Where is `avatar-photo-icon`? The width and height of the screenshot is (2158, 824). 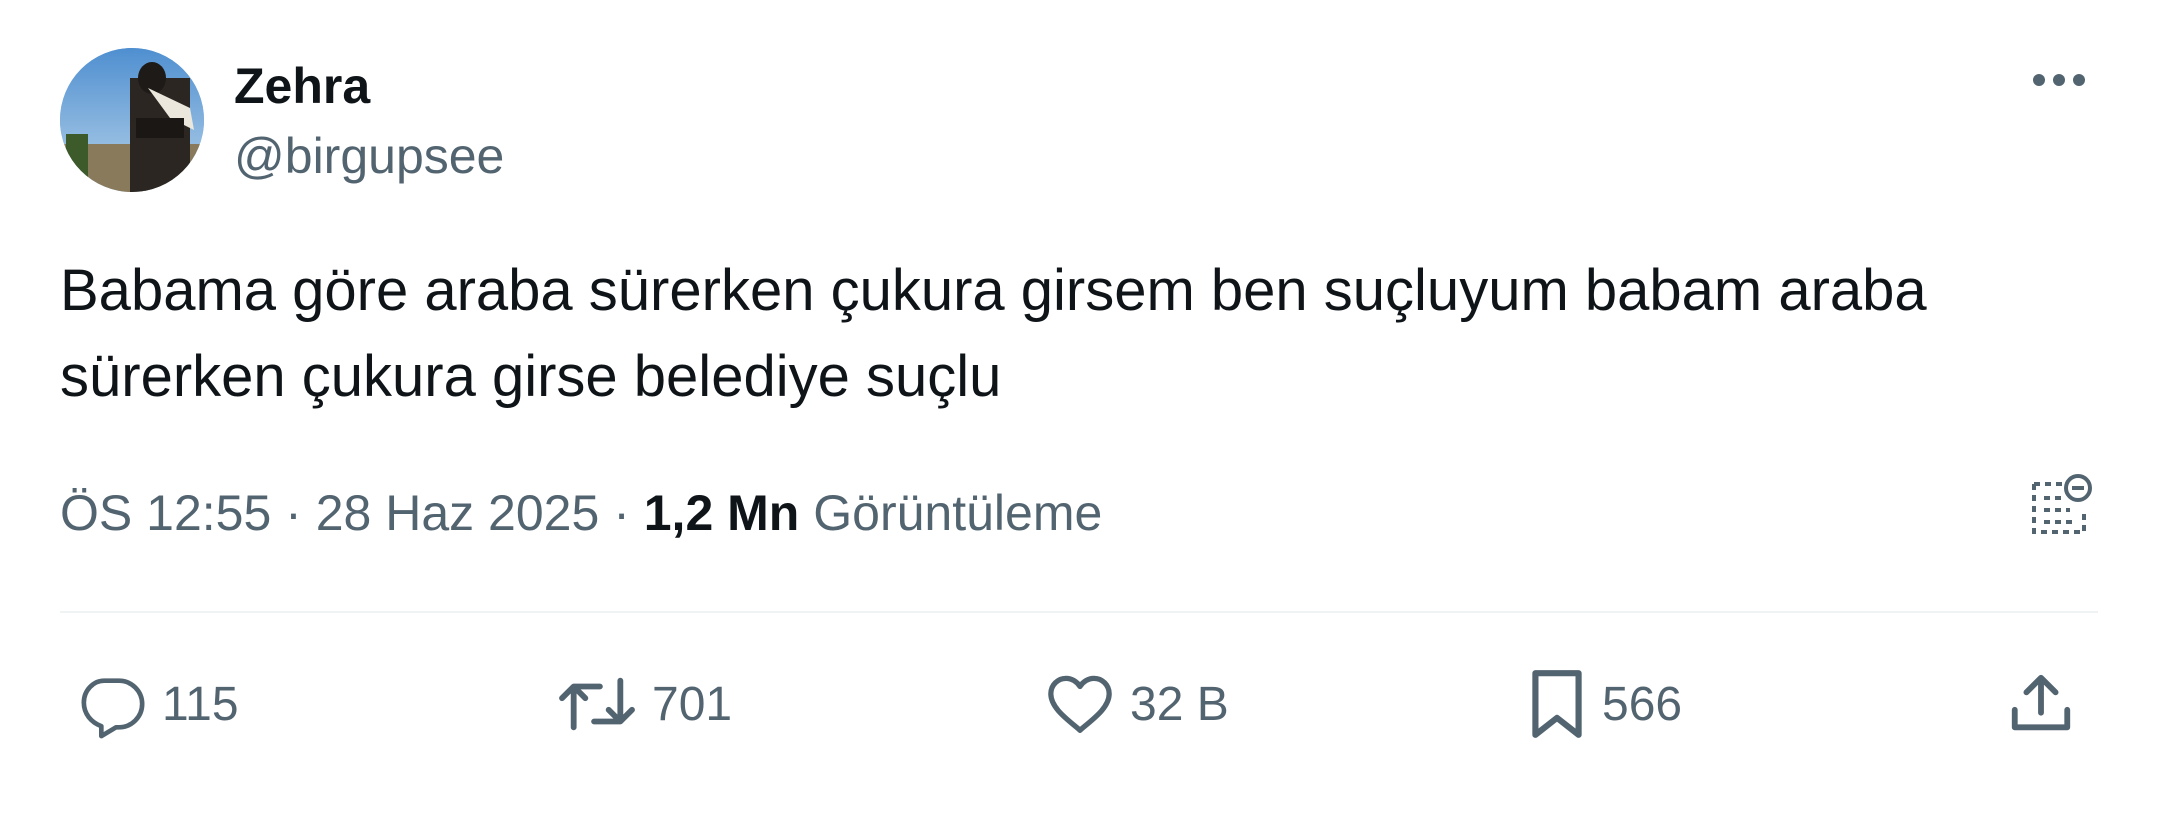
avatar-photo-icon is located at coordinates (132, 120).